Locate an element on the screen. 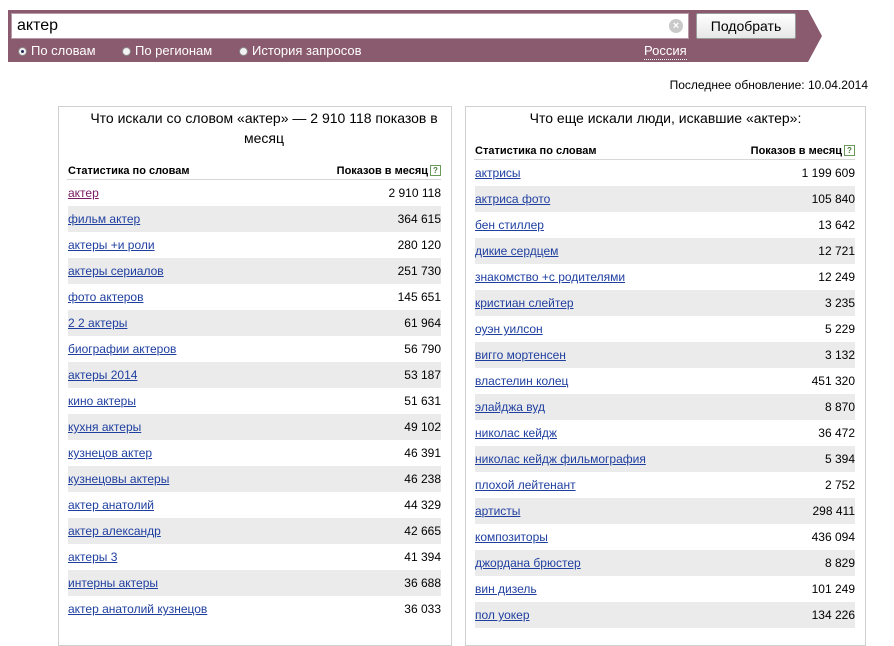 This screenshot has height=646, width=894. query-link: актер is located at coordinates (83, 193).